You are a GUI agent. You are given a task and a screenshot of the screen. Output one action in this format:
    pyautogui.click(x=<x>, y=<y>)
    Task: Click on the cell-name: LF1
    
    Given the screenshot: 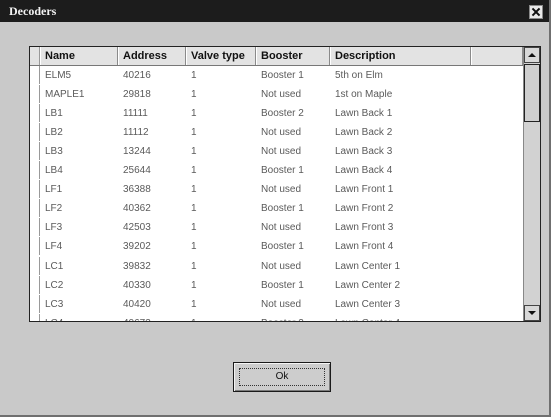 What is the action you would take?
    pyautogui.click(x=54, y=190)
    